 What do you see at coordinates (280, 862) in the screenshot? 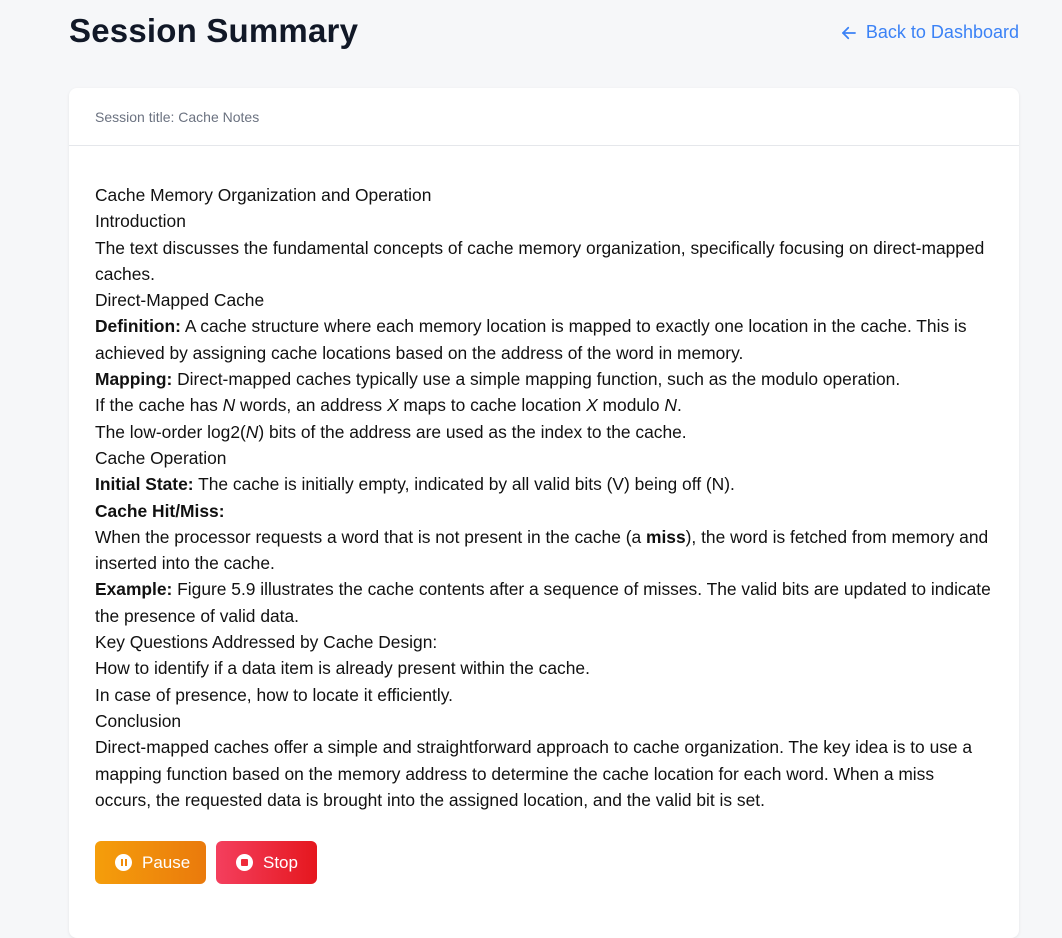
I see `stop-label: Stop` at bounding box center [280, 862].